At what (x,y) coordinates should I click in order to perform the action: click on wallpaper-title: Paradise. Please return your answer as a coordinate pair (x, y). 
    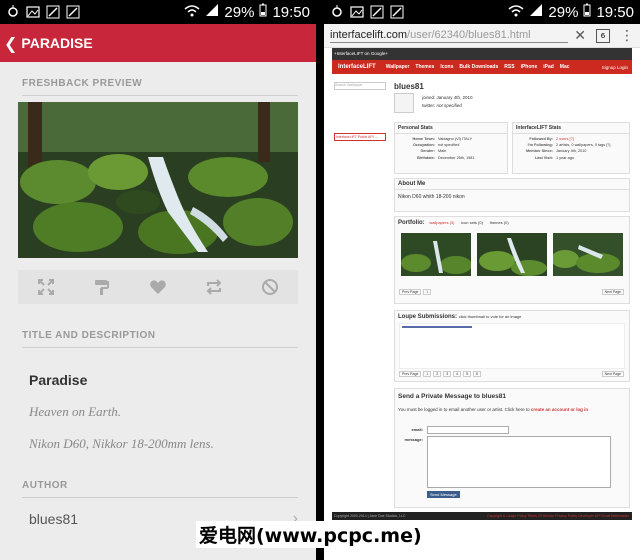
    Looking at the image, I should click on (58, 380).